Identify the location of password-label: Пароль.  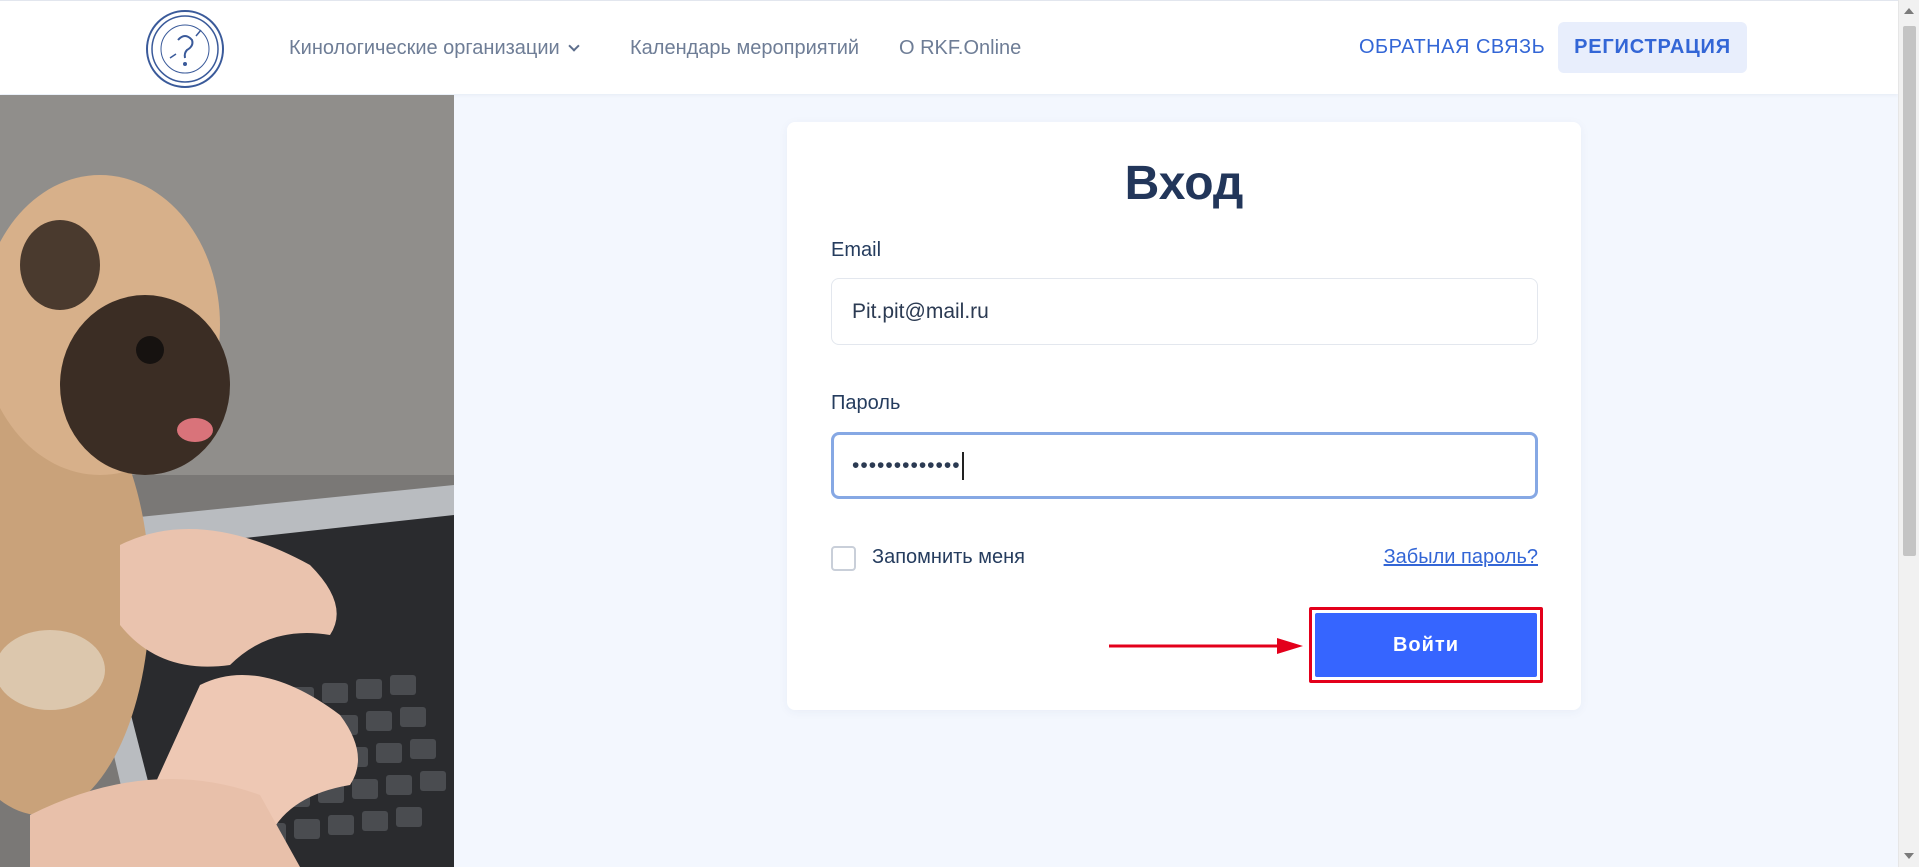
(866, 403).